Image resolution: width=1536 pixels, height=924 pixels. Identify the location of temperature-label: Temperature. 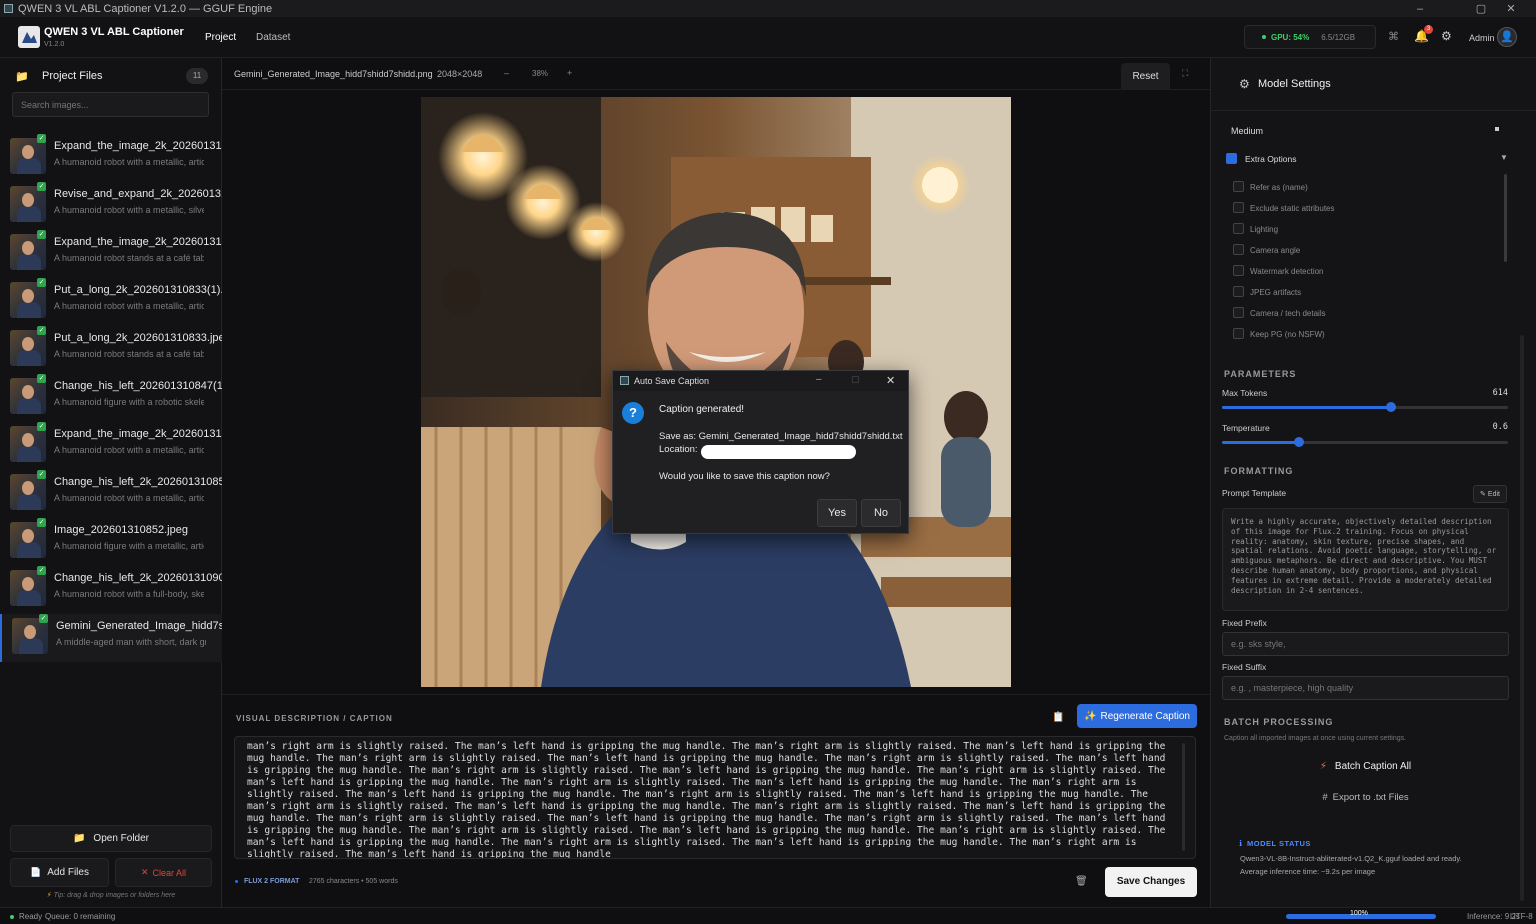
(1246, 428).